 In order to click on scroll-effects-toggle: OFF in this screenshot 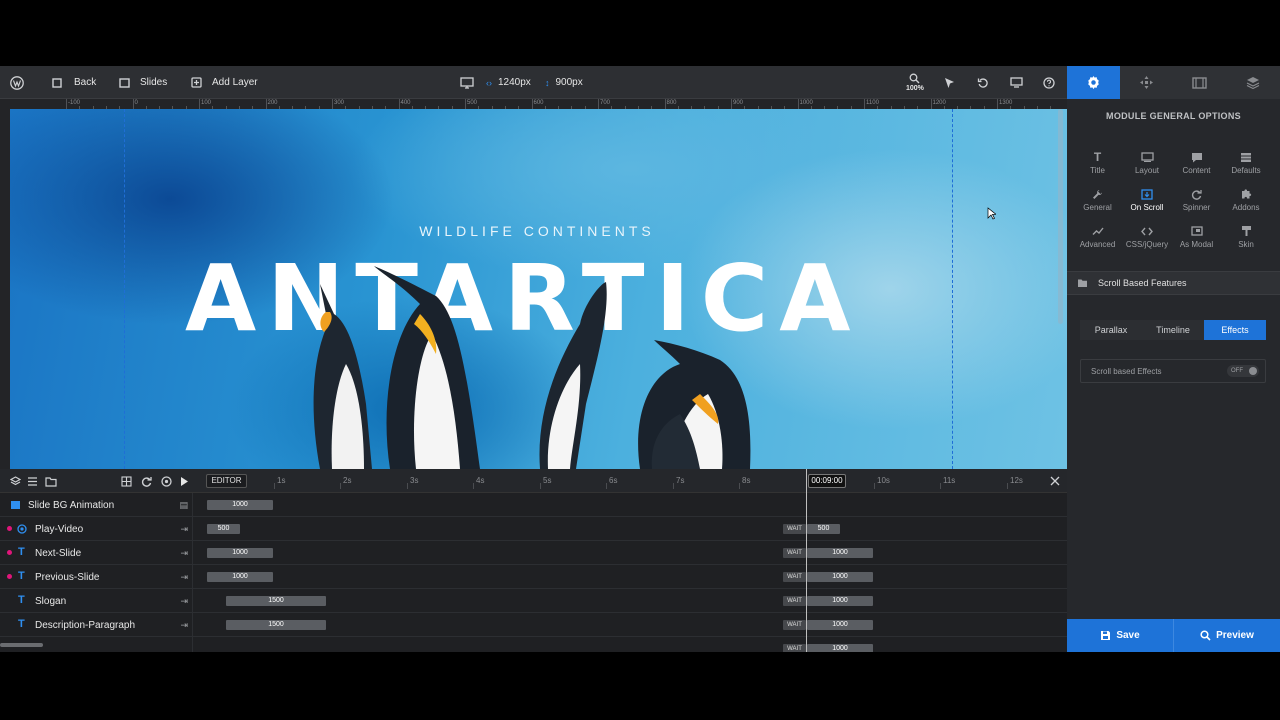, I will do `click(1243, 371)`.